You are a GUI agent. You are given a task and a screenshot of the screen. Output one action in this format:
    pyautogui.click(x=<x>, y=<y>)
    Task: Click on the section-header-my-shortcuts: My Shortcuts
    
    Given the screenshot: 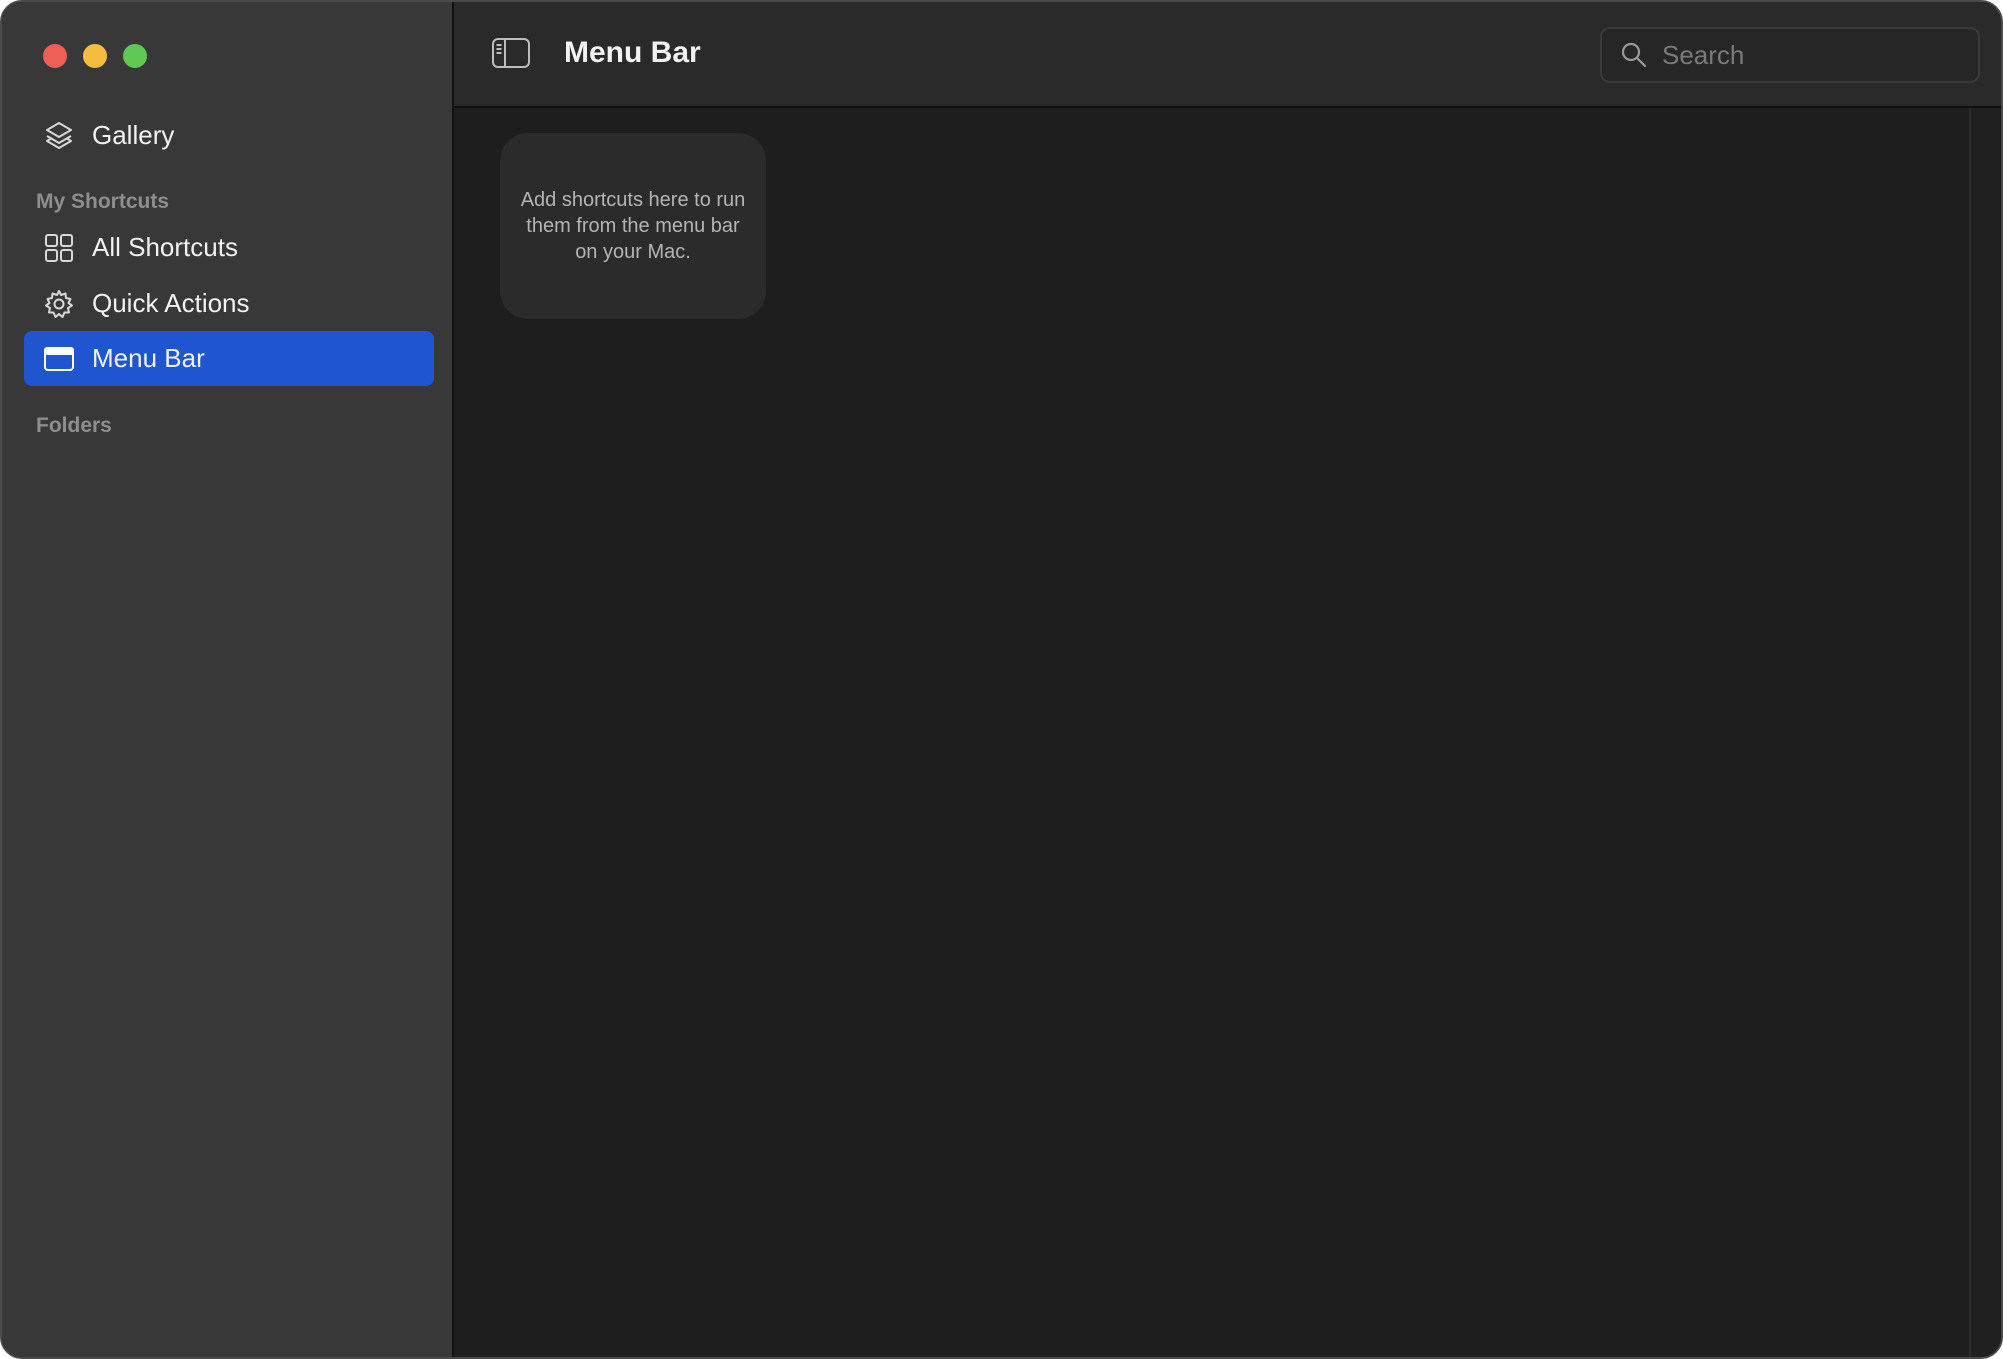 What is the action you would take?
    pyautogui.click(x=103, y=201)
    